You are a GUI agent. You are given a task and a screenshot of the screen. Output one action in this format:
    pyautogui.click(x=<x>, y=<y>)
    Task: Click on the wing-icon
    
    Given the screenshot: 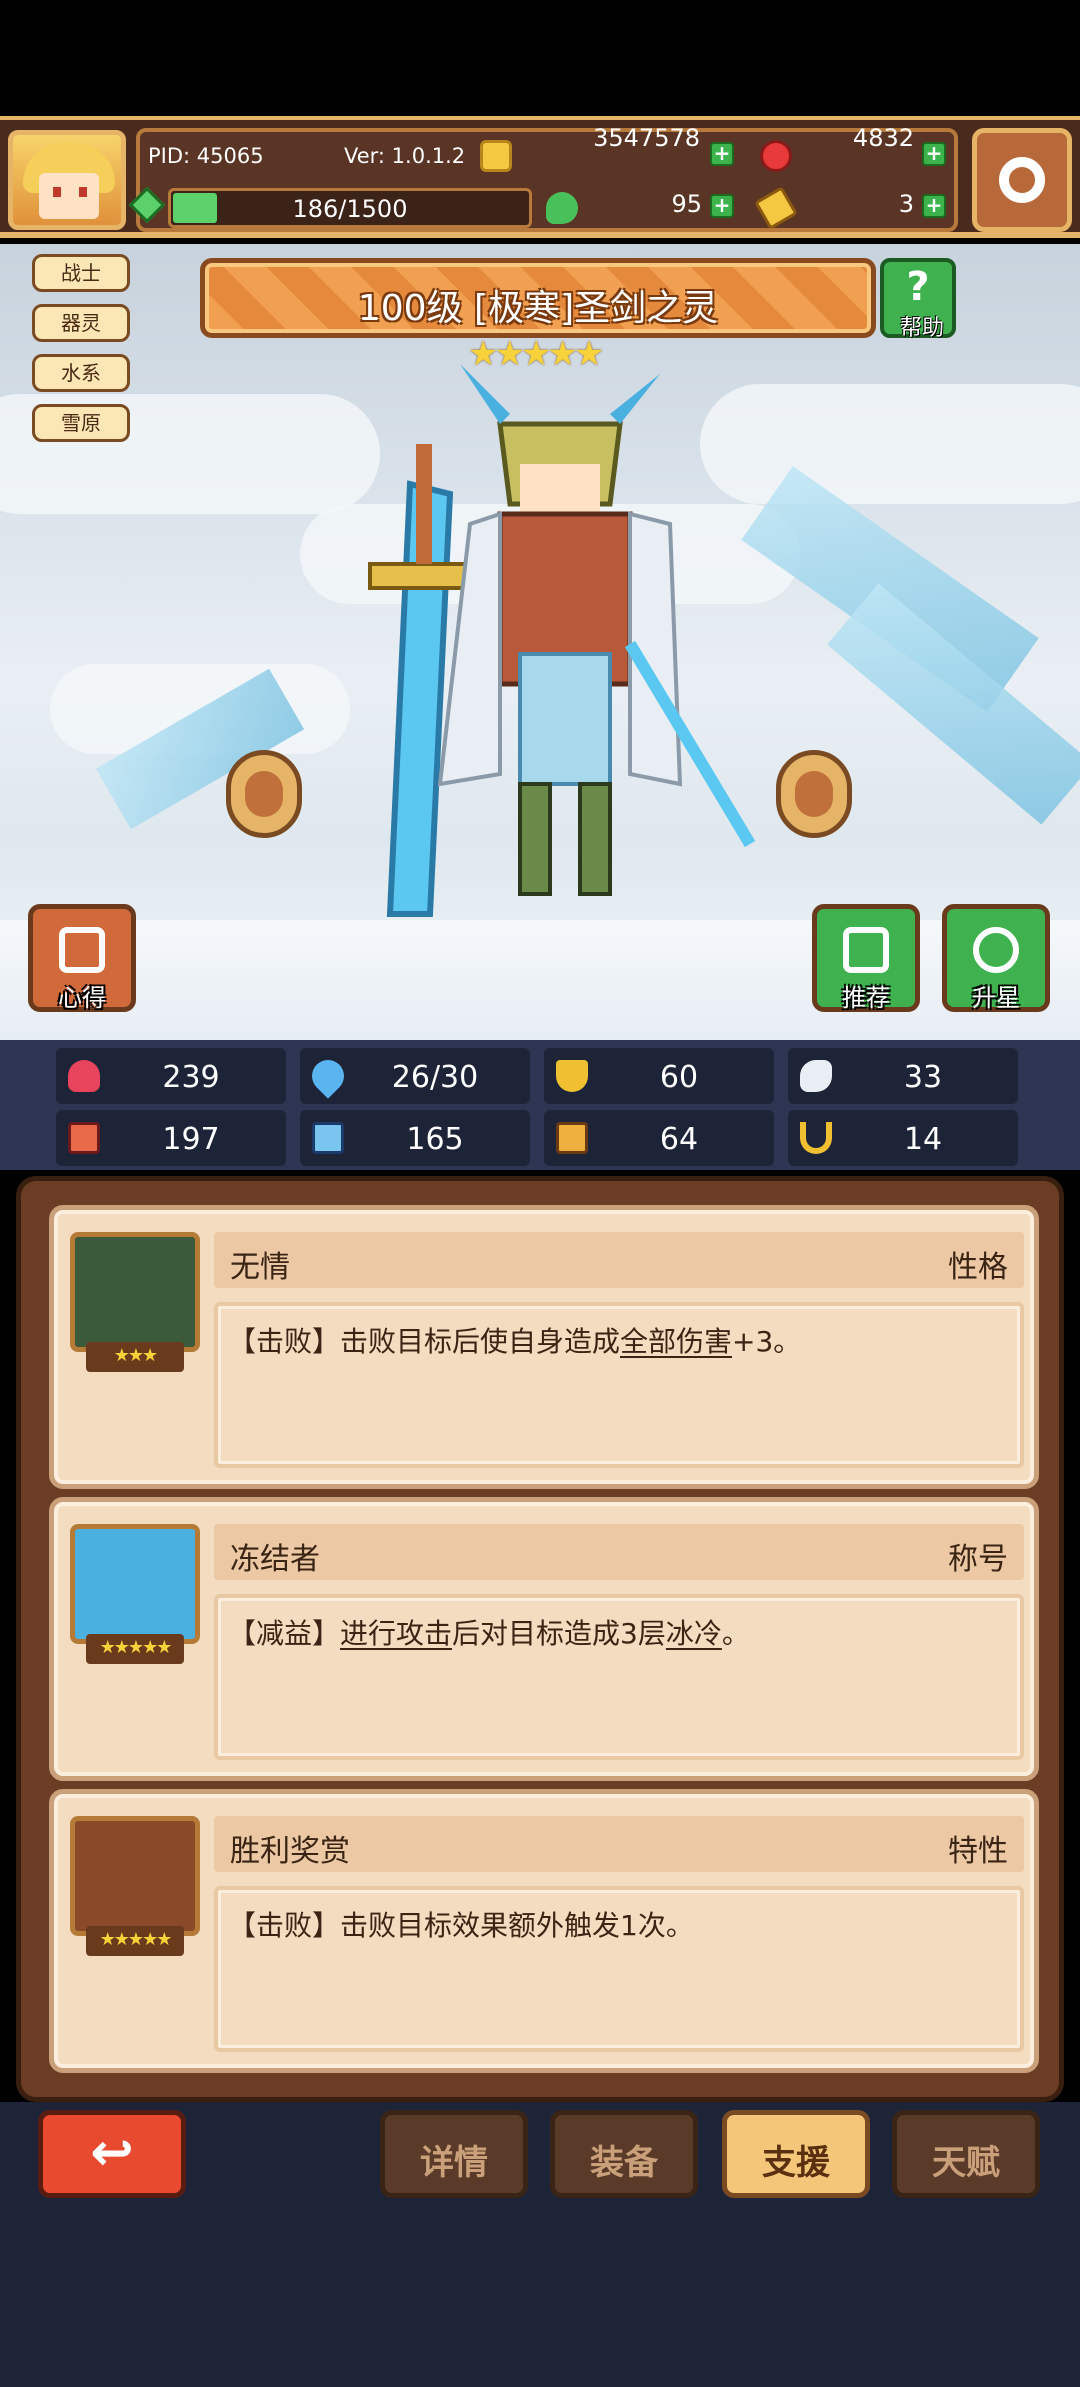 What is the action you would take?
    pyautogui.click(x=816, y=1076)
    